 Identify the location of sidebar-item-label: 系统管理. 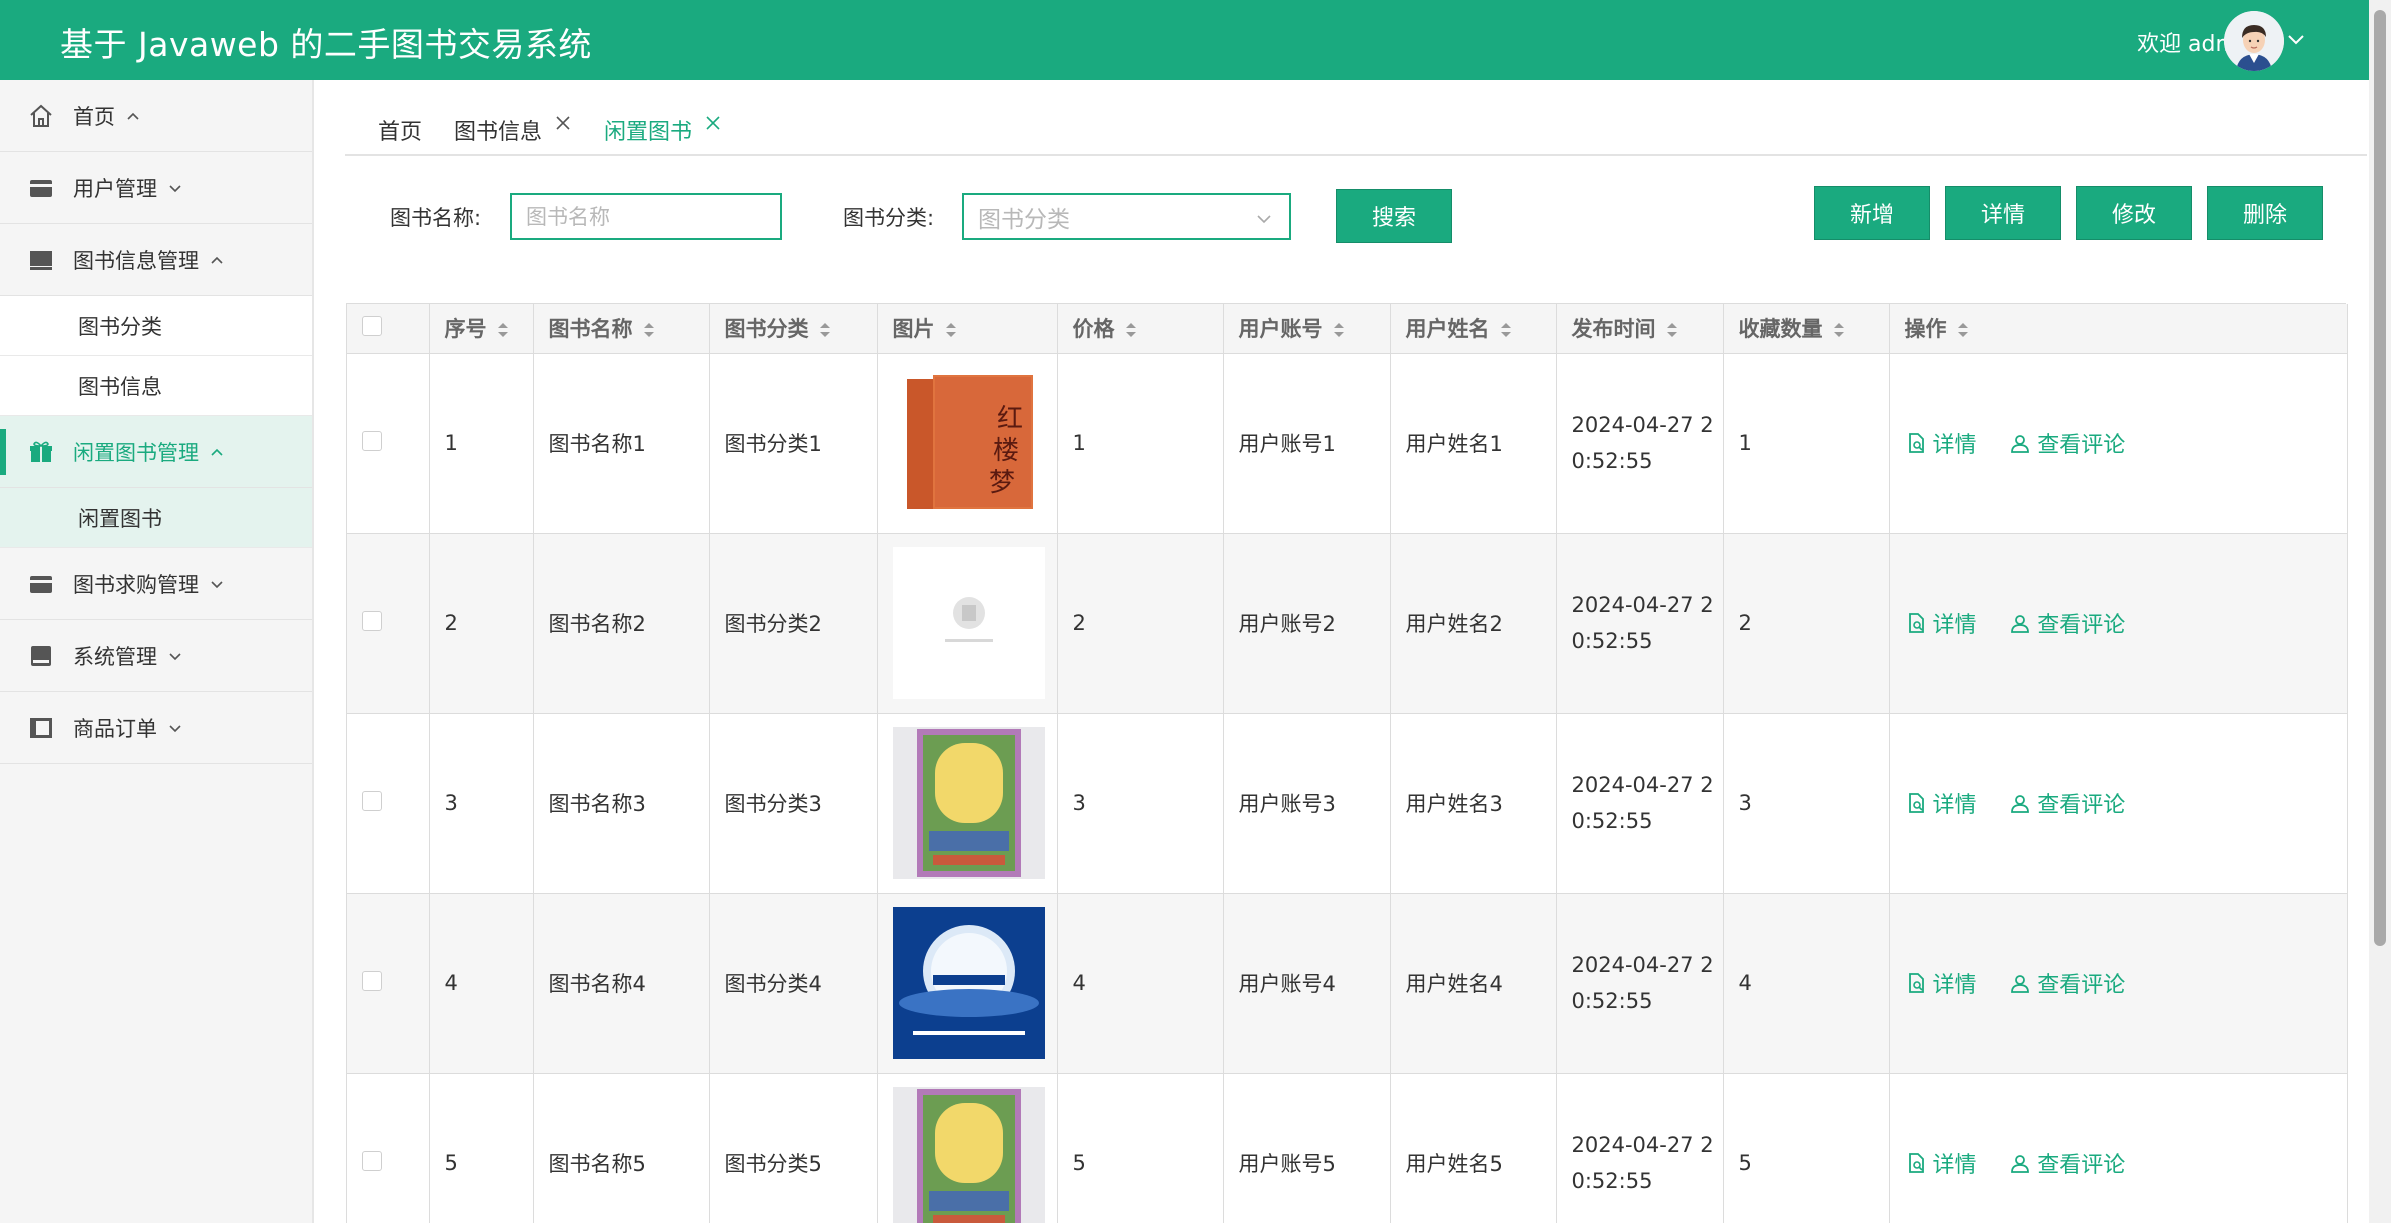
(115, 656).